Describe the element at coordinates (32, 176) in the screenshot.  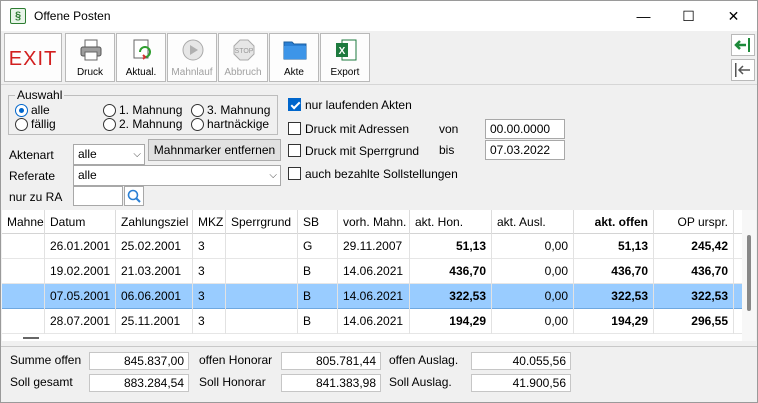
I see `referate-label: Referate` at that location.